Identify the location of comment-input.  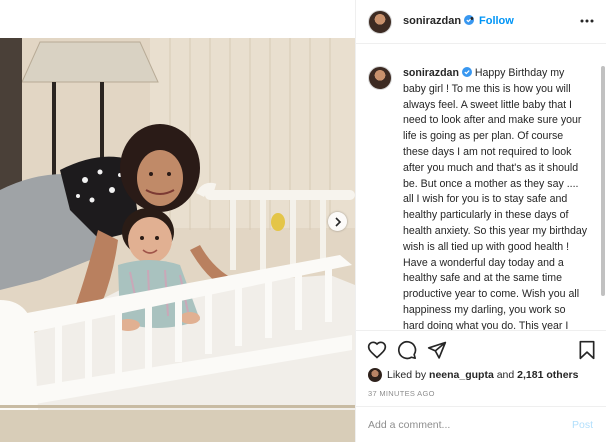
(463, 425).